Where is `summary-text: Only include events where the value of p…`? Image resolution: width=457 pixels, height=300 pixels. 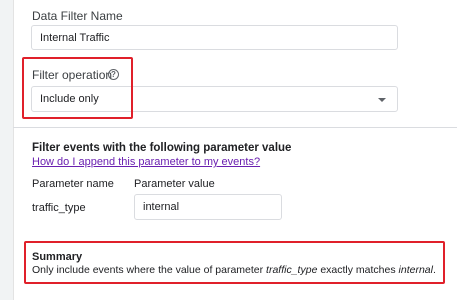
summary-text: Only include events where the value of p… is located at coordinates (234, 270).